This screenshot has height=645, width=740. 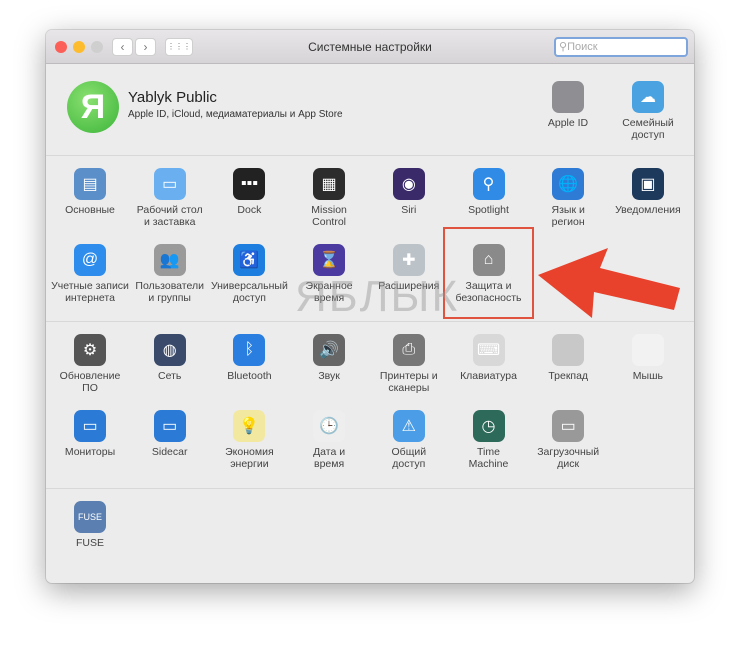 What do you see at coordinates (249, 292) in the screenshot?
I see `pref-label: Универсальный доступ` at bounding box center [249, 292].